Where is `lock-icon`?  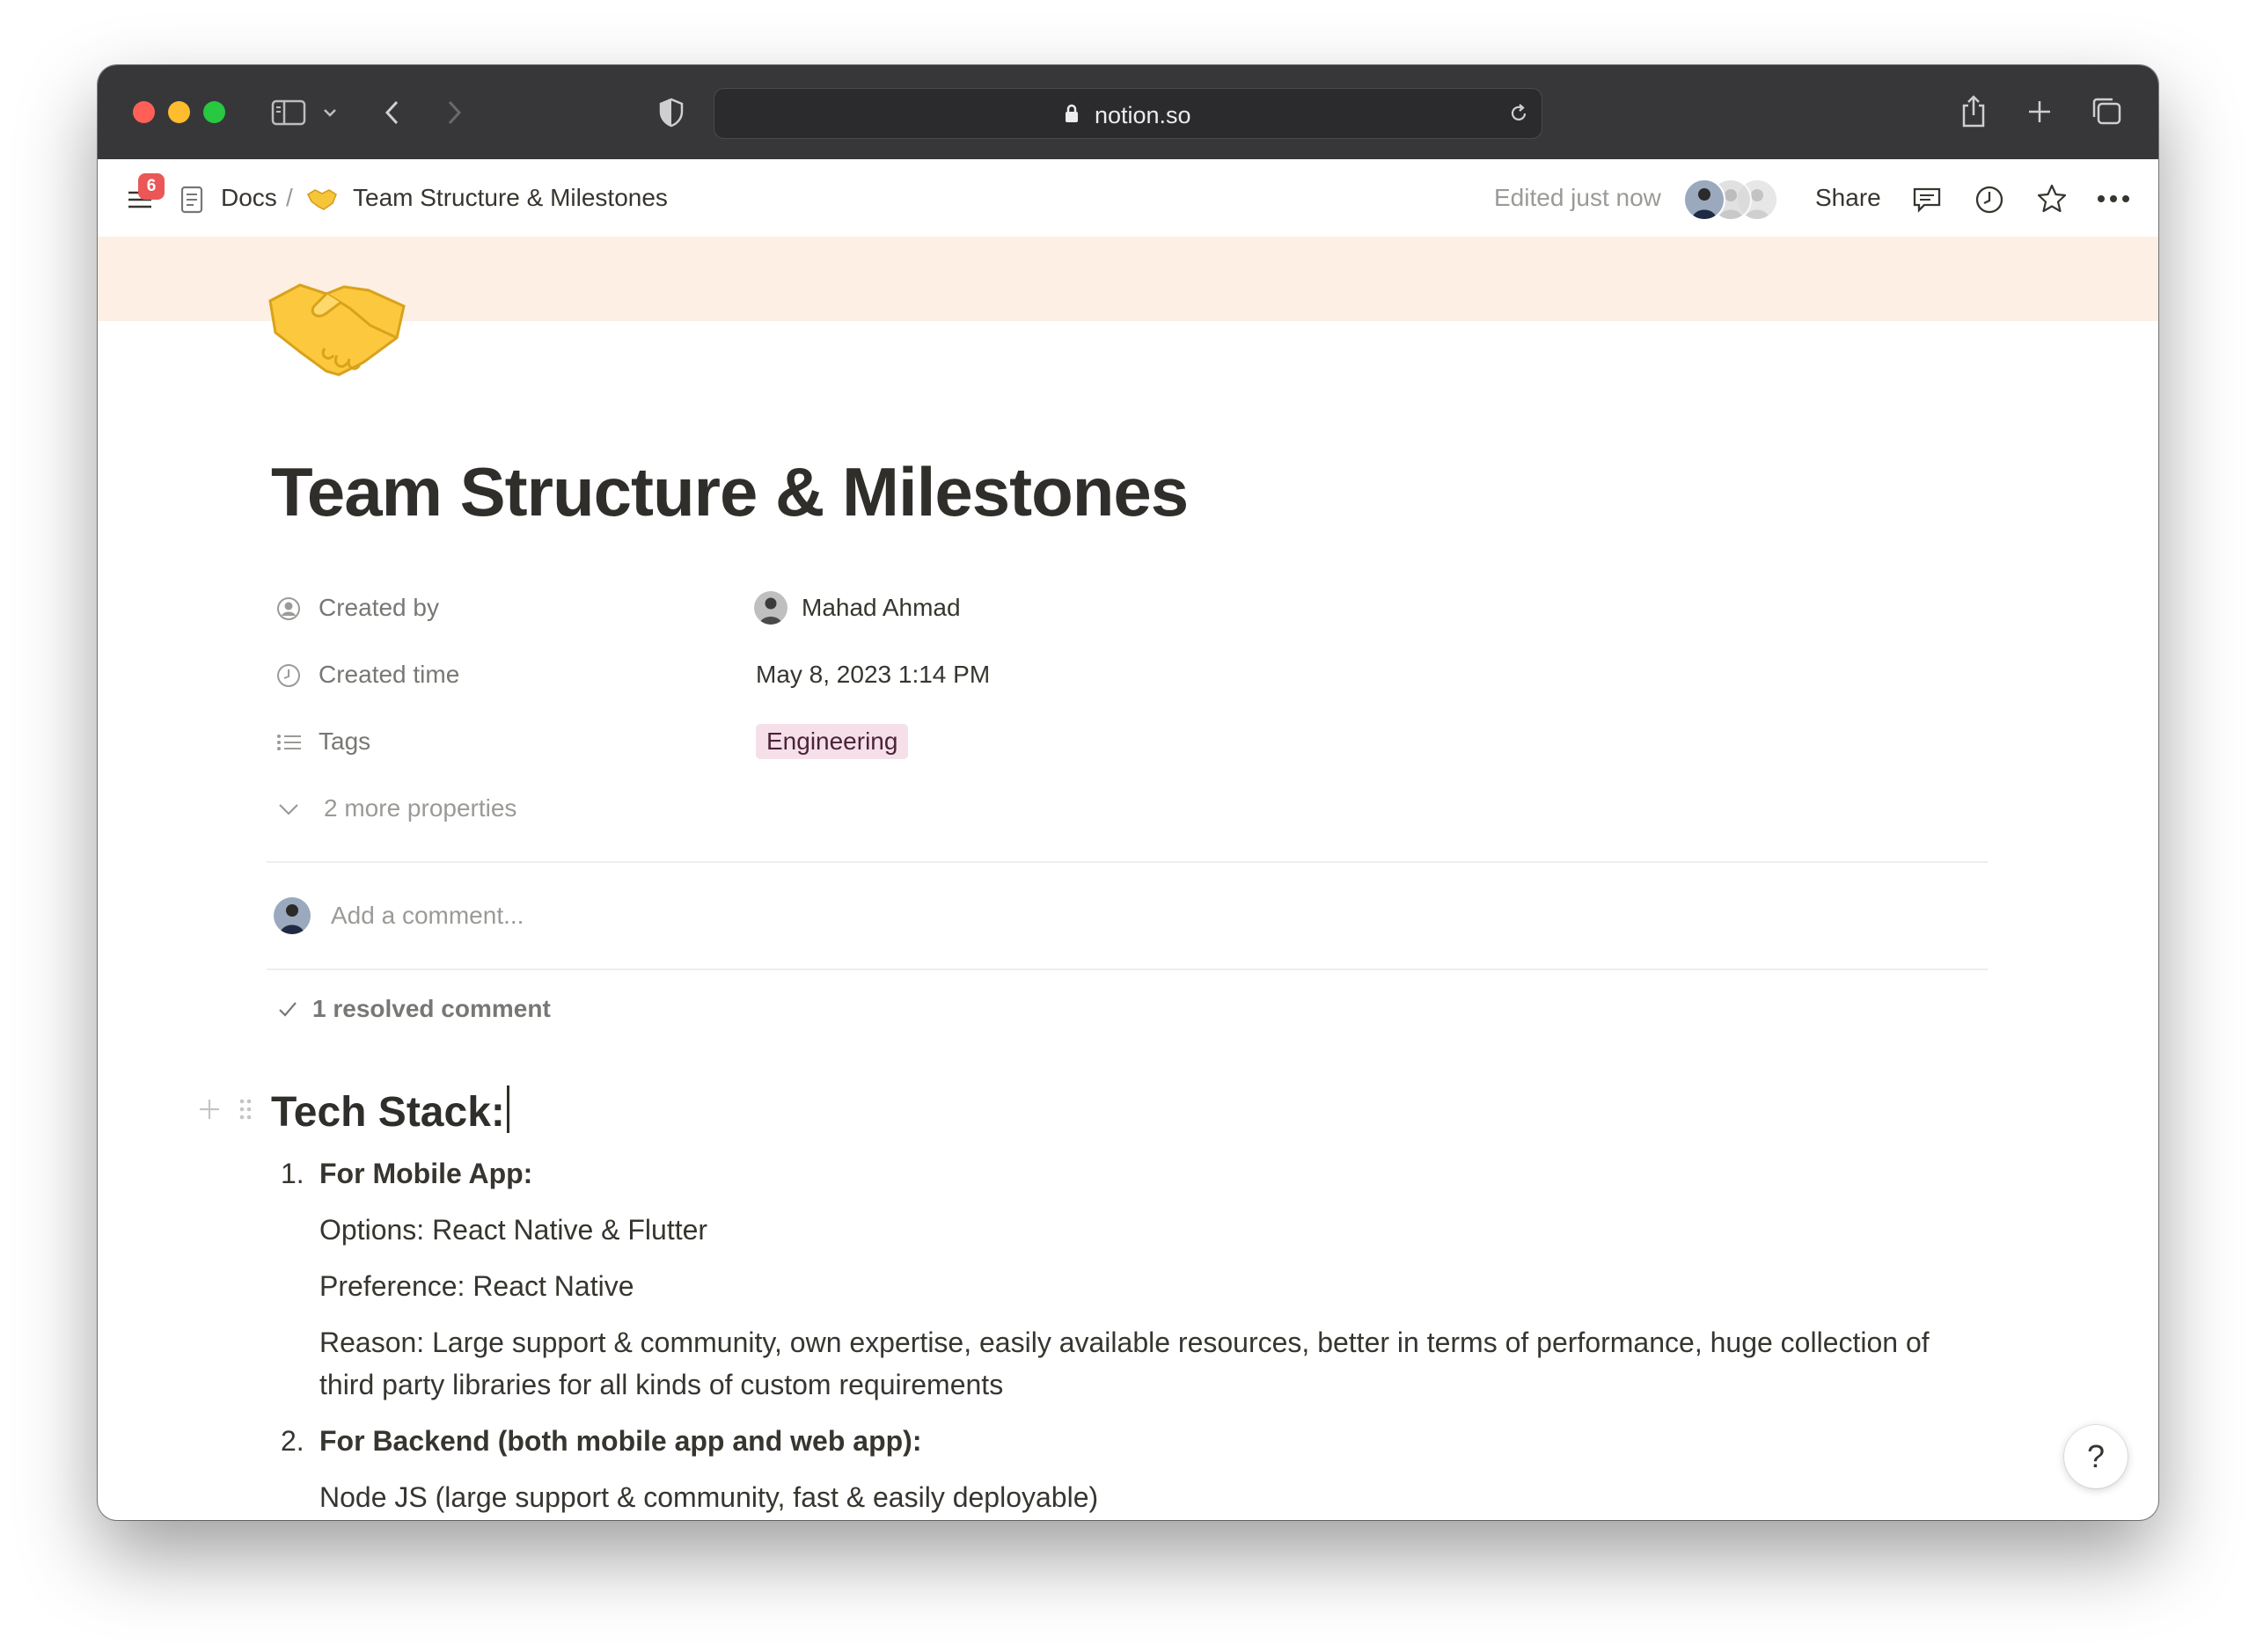
lock-icon is located at coordinates (1072, 116).